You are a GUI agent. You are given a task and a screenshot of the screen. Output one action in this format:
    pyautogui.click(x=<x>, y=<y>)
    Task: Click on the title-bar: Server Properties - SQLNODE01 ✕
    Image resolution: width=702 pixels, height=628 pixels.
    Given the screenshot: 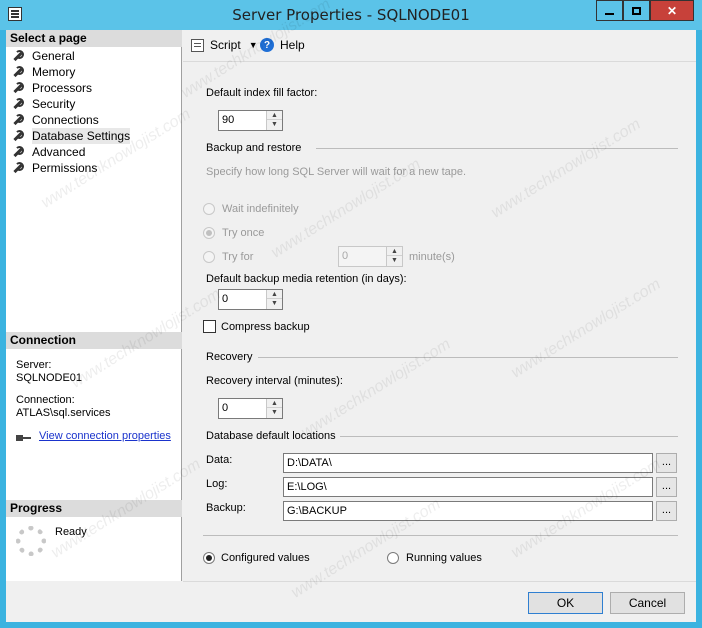 What is the action you would take?
    pyautogui.click(x=351, y=15)
    